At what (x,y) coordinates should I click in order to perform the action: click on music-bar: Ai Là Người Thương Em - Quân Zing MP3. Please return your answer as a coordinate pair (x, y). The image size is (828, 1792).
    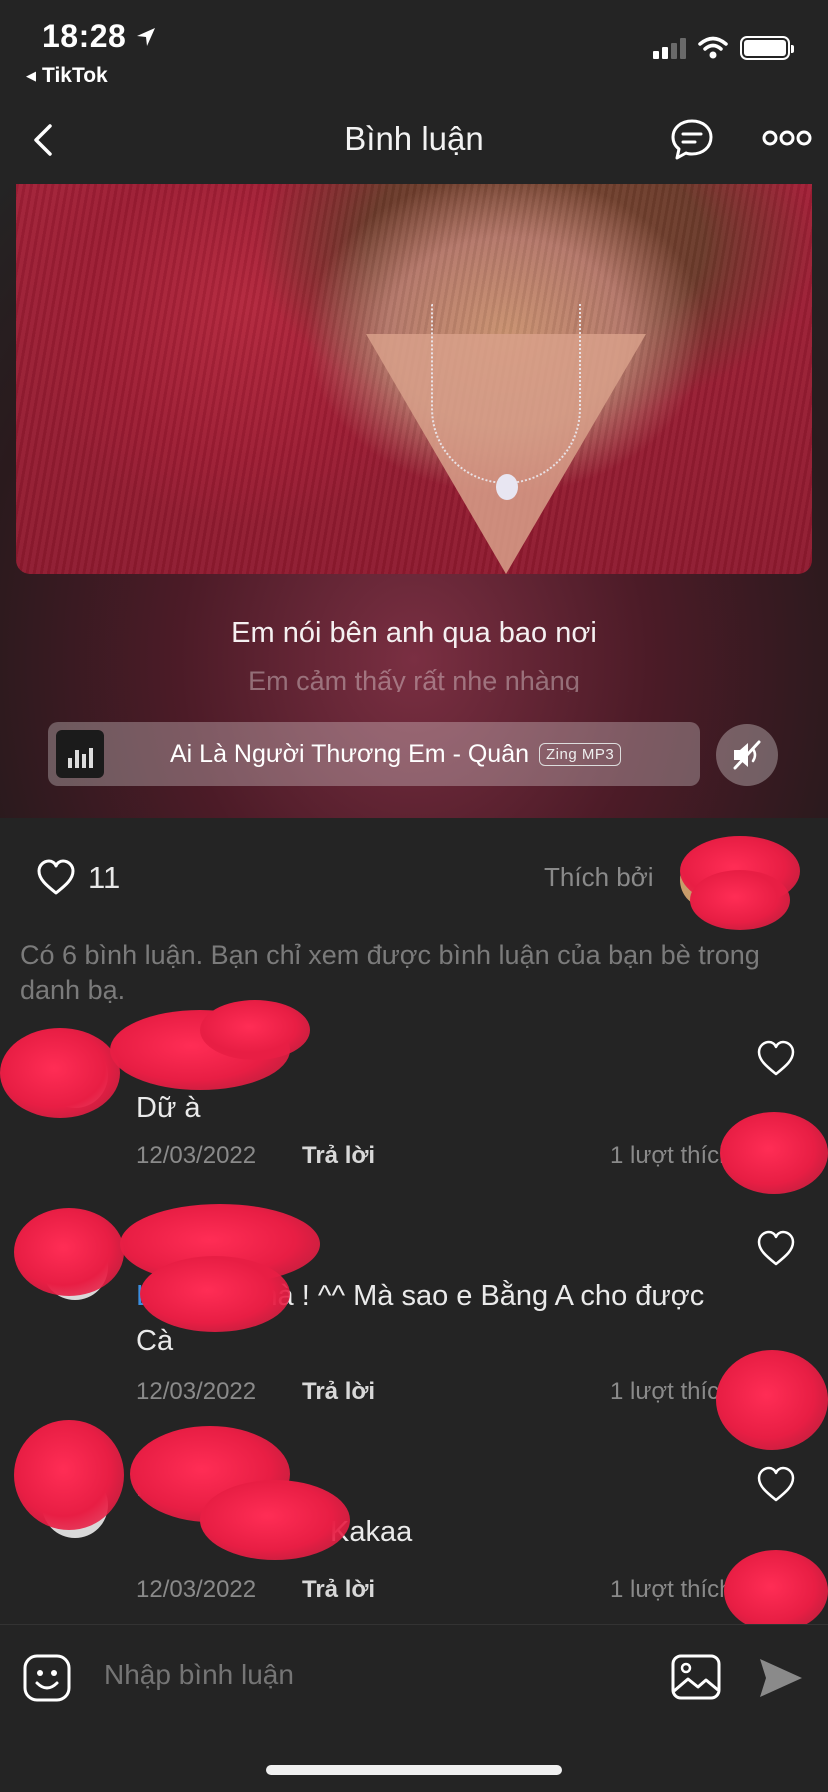
    Looking at the image, I should click on (374, 754).